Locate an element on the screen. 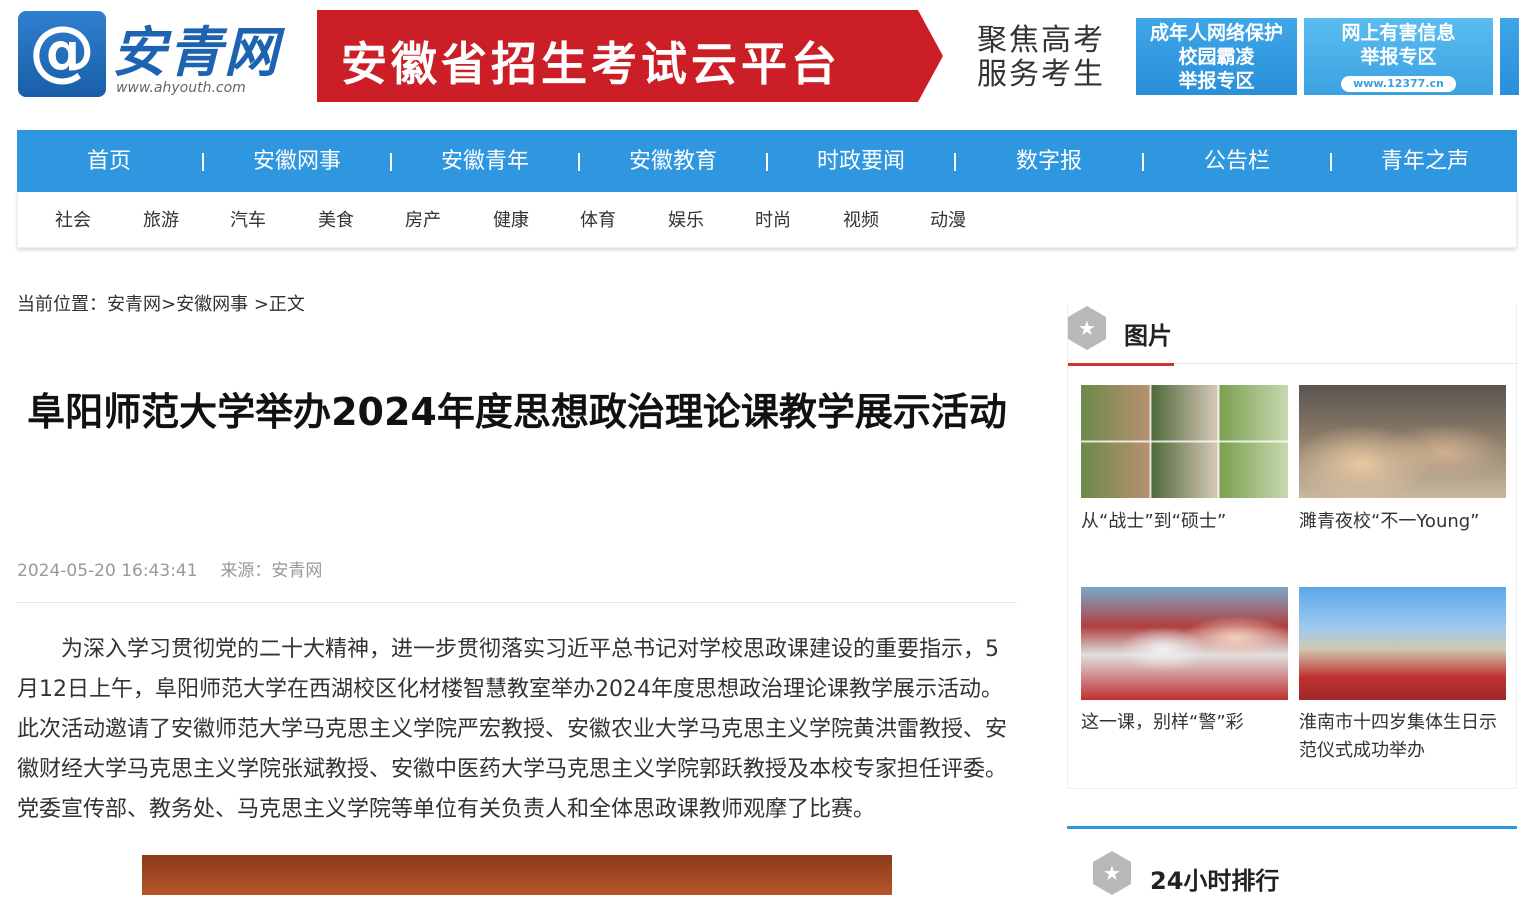 The image size is (1519, 906). banner-red-panel: 安徽省招生考试云平台 is located at coordinates (630, 56).